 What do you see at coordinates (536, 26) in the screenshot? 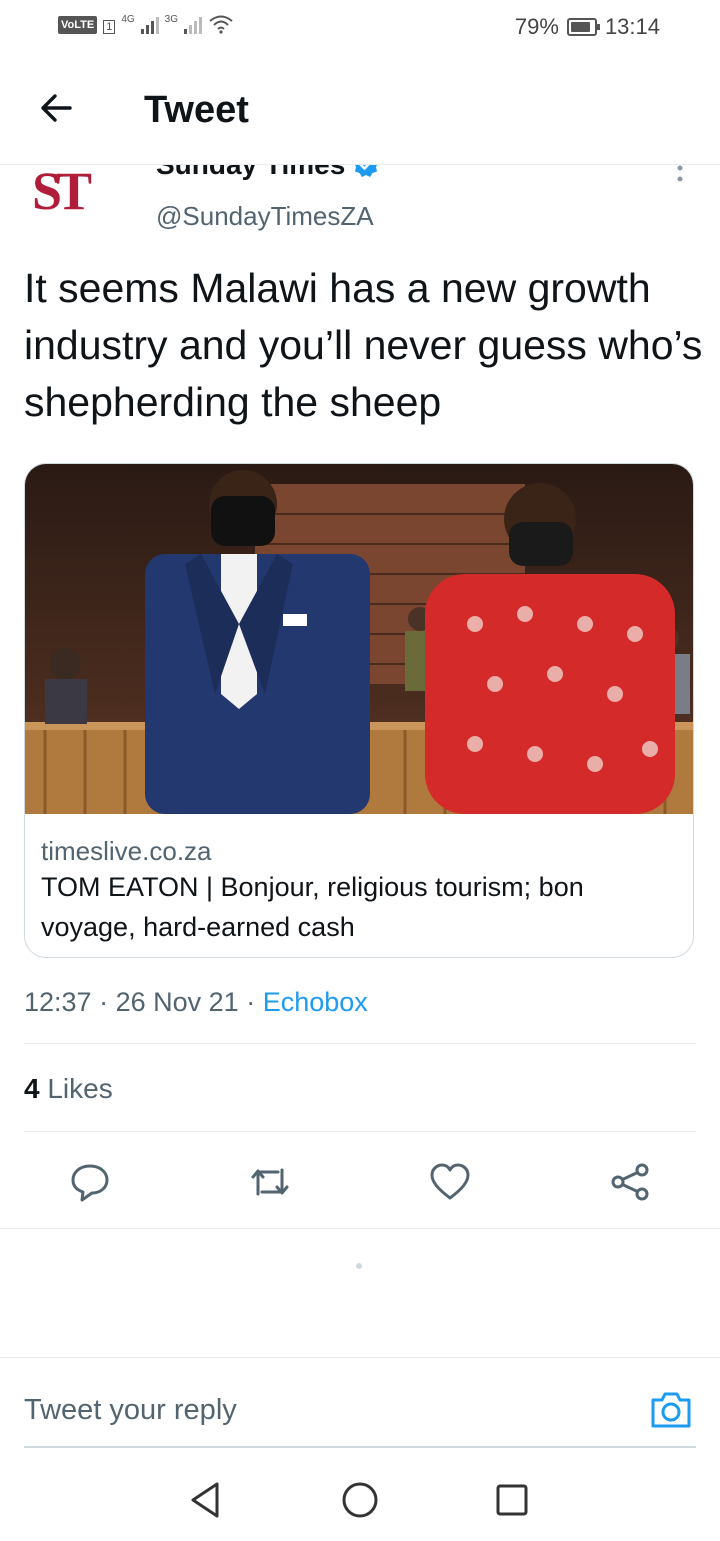
I see `battery-percent: 79%` at bounding box center [536, 26].